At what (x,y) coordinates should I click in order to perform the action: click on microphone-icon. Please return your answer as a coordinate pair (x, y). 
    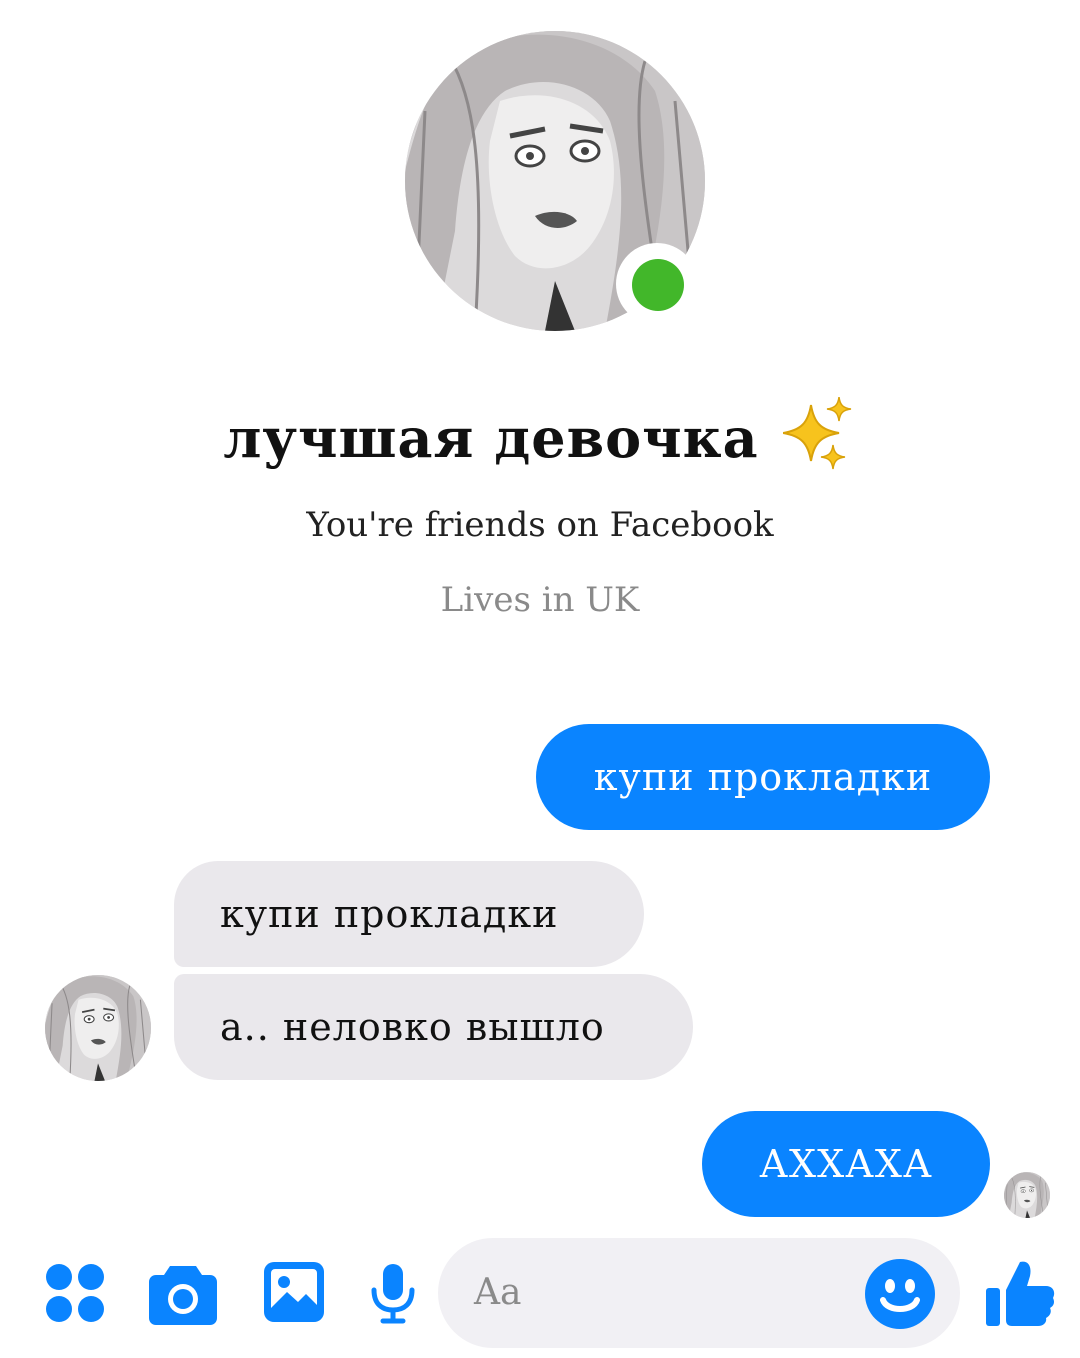
    Looking at the image, I should click on (393, 1293).